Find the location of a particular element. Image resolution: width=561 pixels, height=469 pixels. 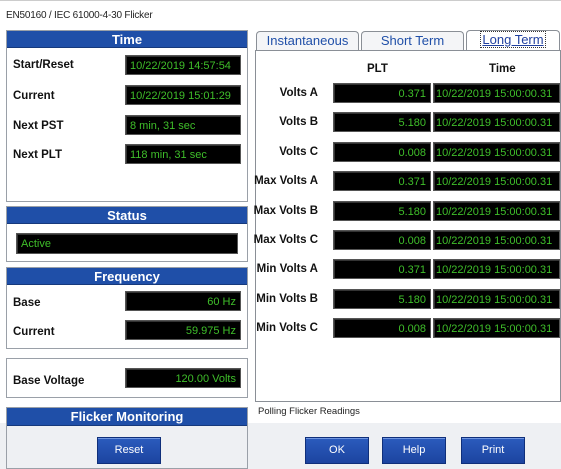

print-button: Print is located at coordinates (493, 450).